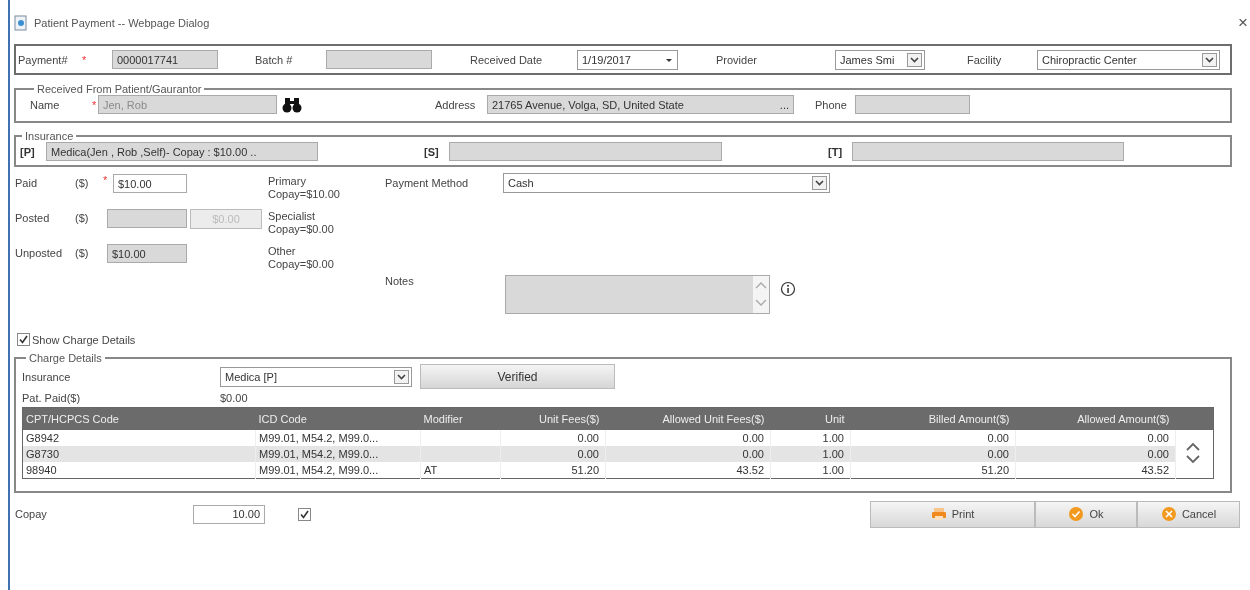  I want to click on pat-paid-label: Pat. Paid($), so click(52, 398).